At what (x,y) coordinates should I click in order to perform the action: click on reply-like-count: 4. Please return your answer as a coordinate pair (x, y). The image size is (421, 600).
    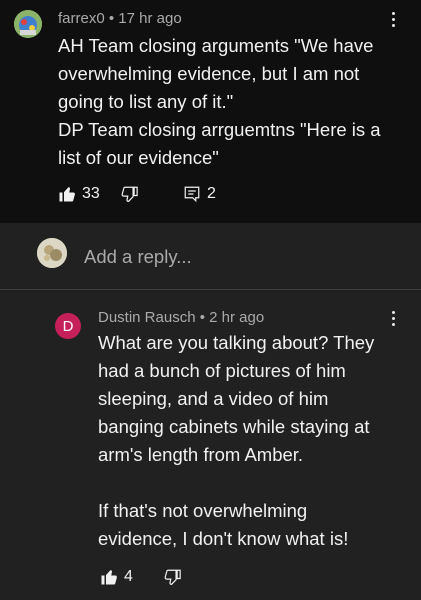
    Looking at the image, I should click on (128, 576).